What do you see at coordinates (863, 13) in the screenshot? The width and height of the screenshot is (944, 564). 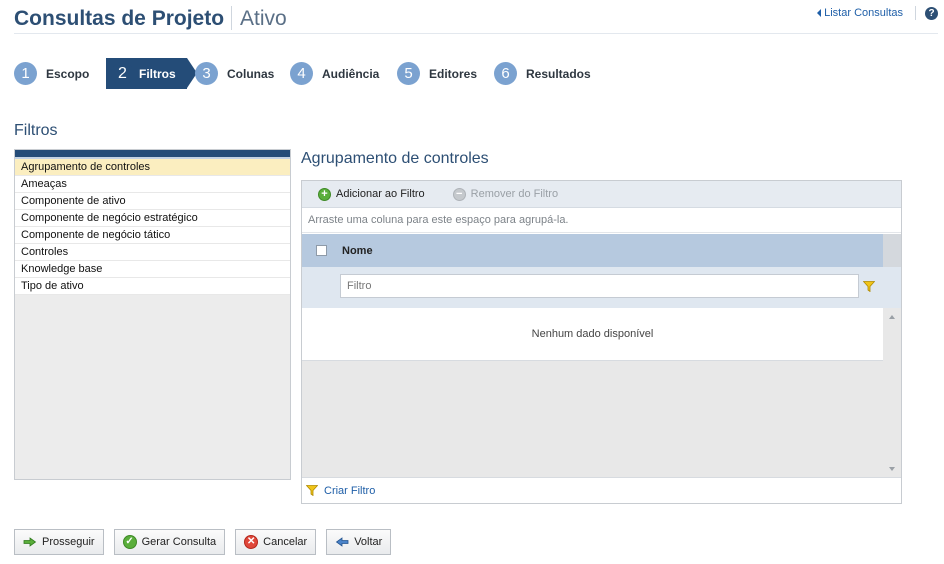 I see `list-queries-label: Listar Consultas` at bounding box center [863, 13].